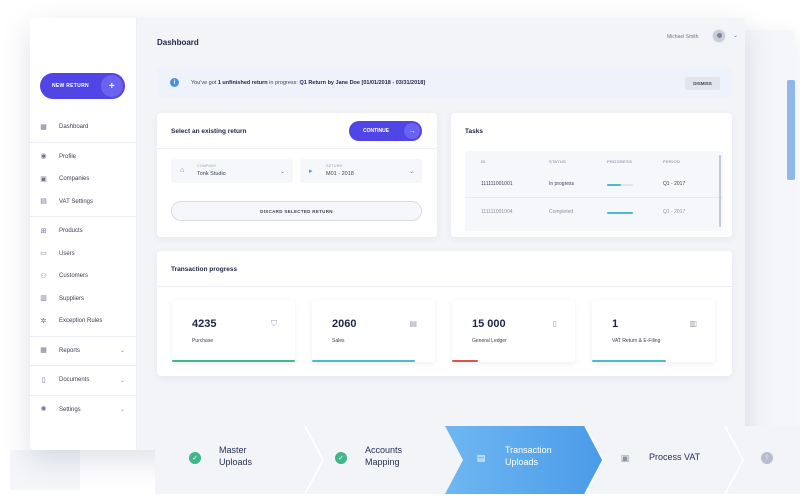 The height and width of the screenshot is (500, 800). What do you see at coordinates (83, 179) in the screenshot?
I see `sidebar-item-companies: ▣ Companies` at bounding box center [83, 179].